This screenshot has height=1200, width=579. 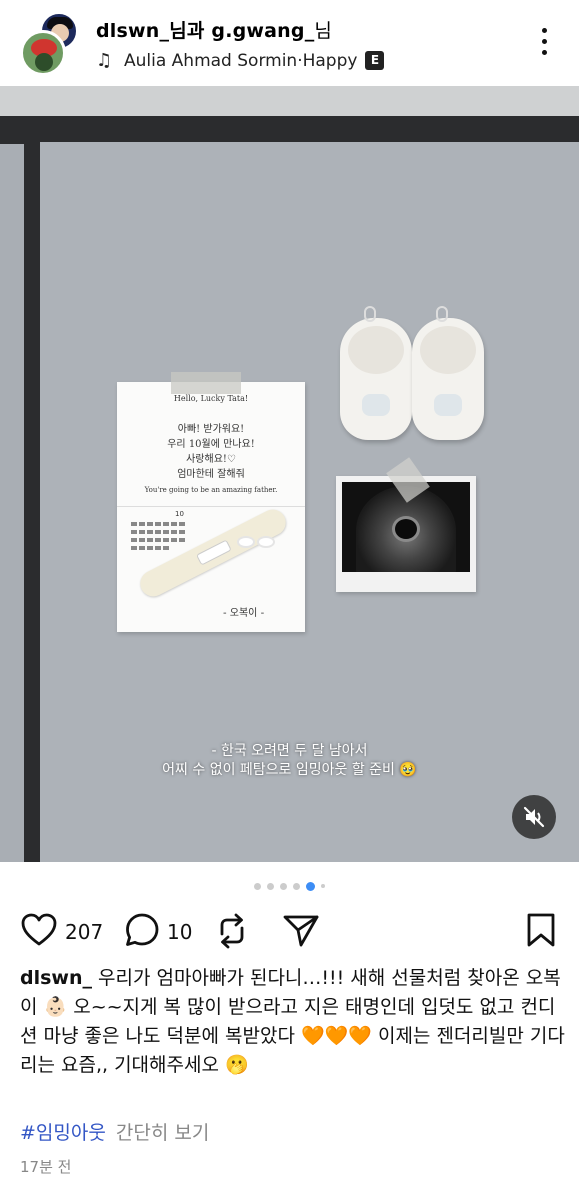 What do you see at coordinates (162, 1133) in the screenshot?
I see `collapse-link: 간단히 보기` at bounding box center [162, 1133].